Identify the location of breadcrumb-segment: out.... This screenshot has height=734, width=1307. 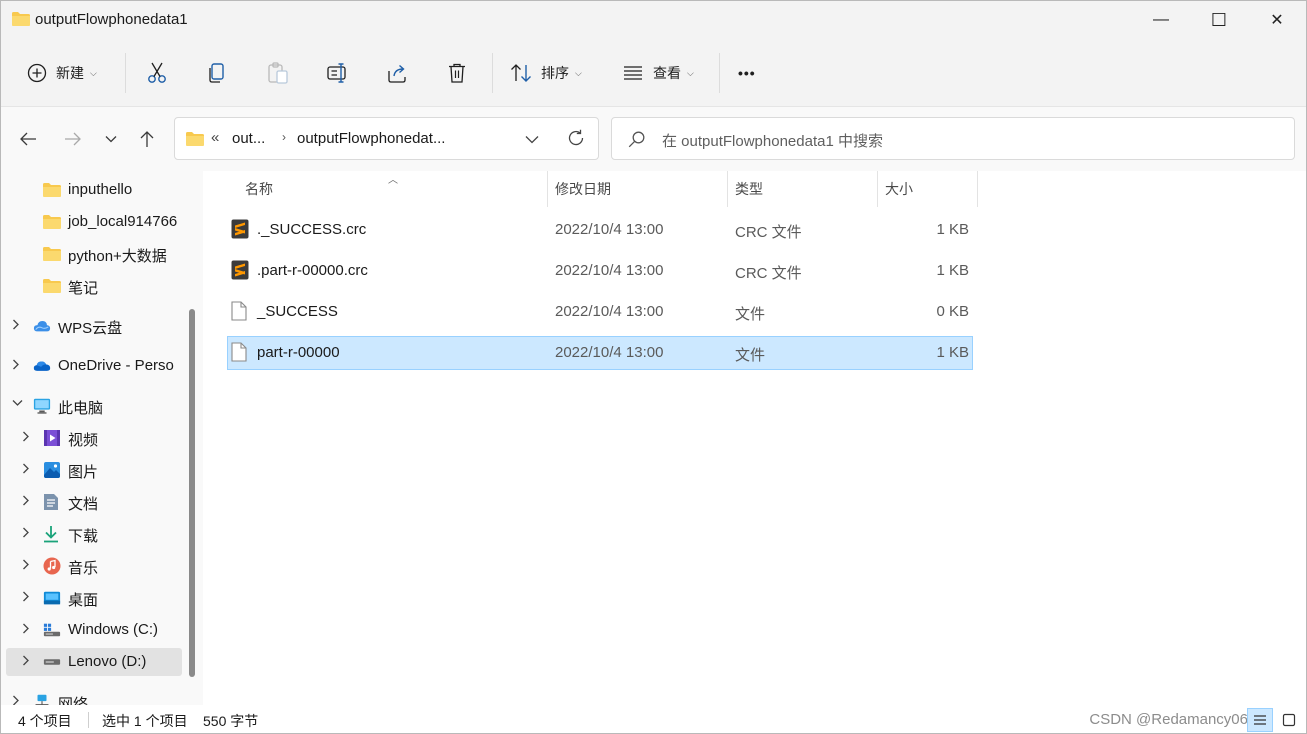
(248, 138).